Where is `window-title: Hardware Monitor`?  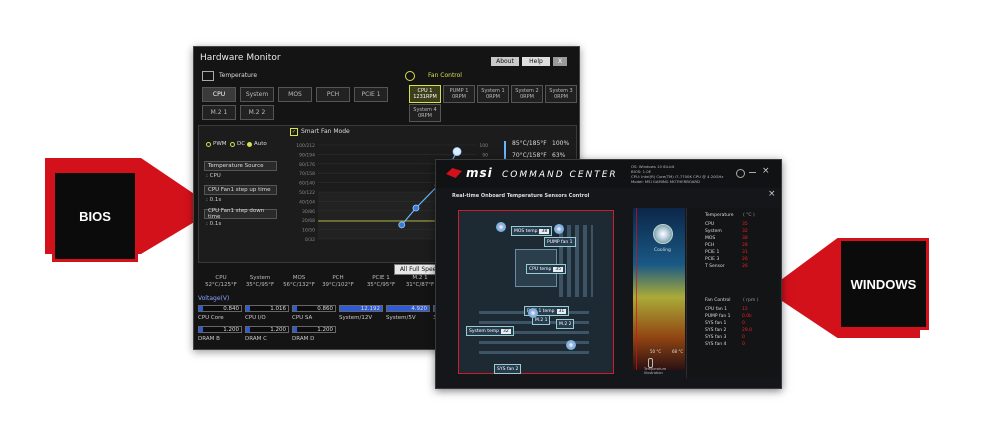
window-title: Hardware Monitor is located at coordinates (240, 58).